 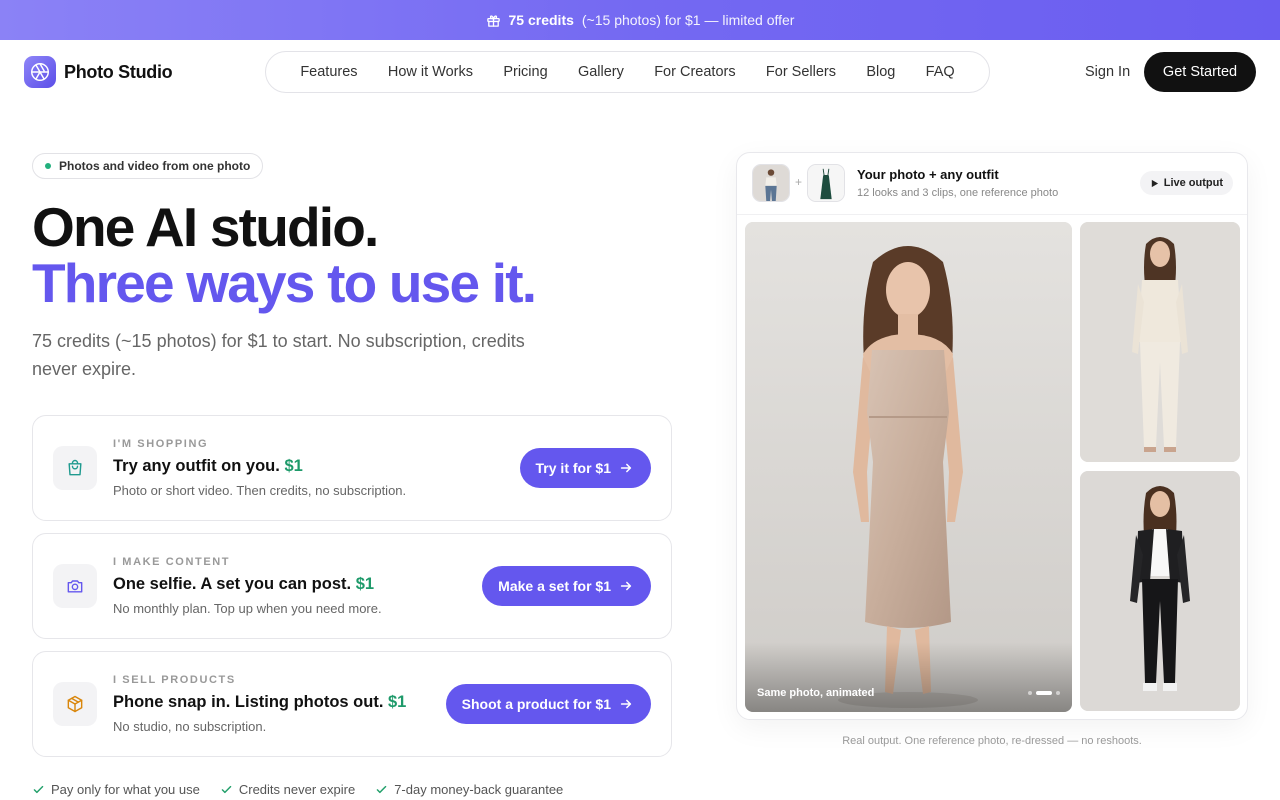 I want to click on live-output-label: Live output, so click(x=1193, y=183).